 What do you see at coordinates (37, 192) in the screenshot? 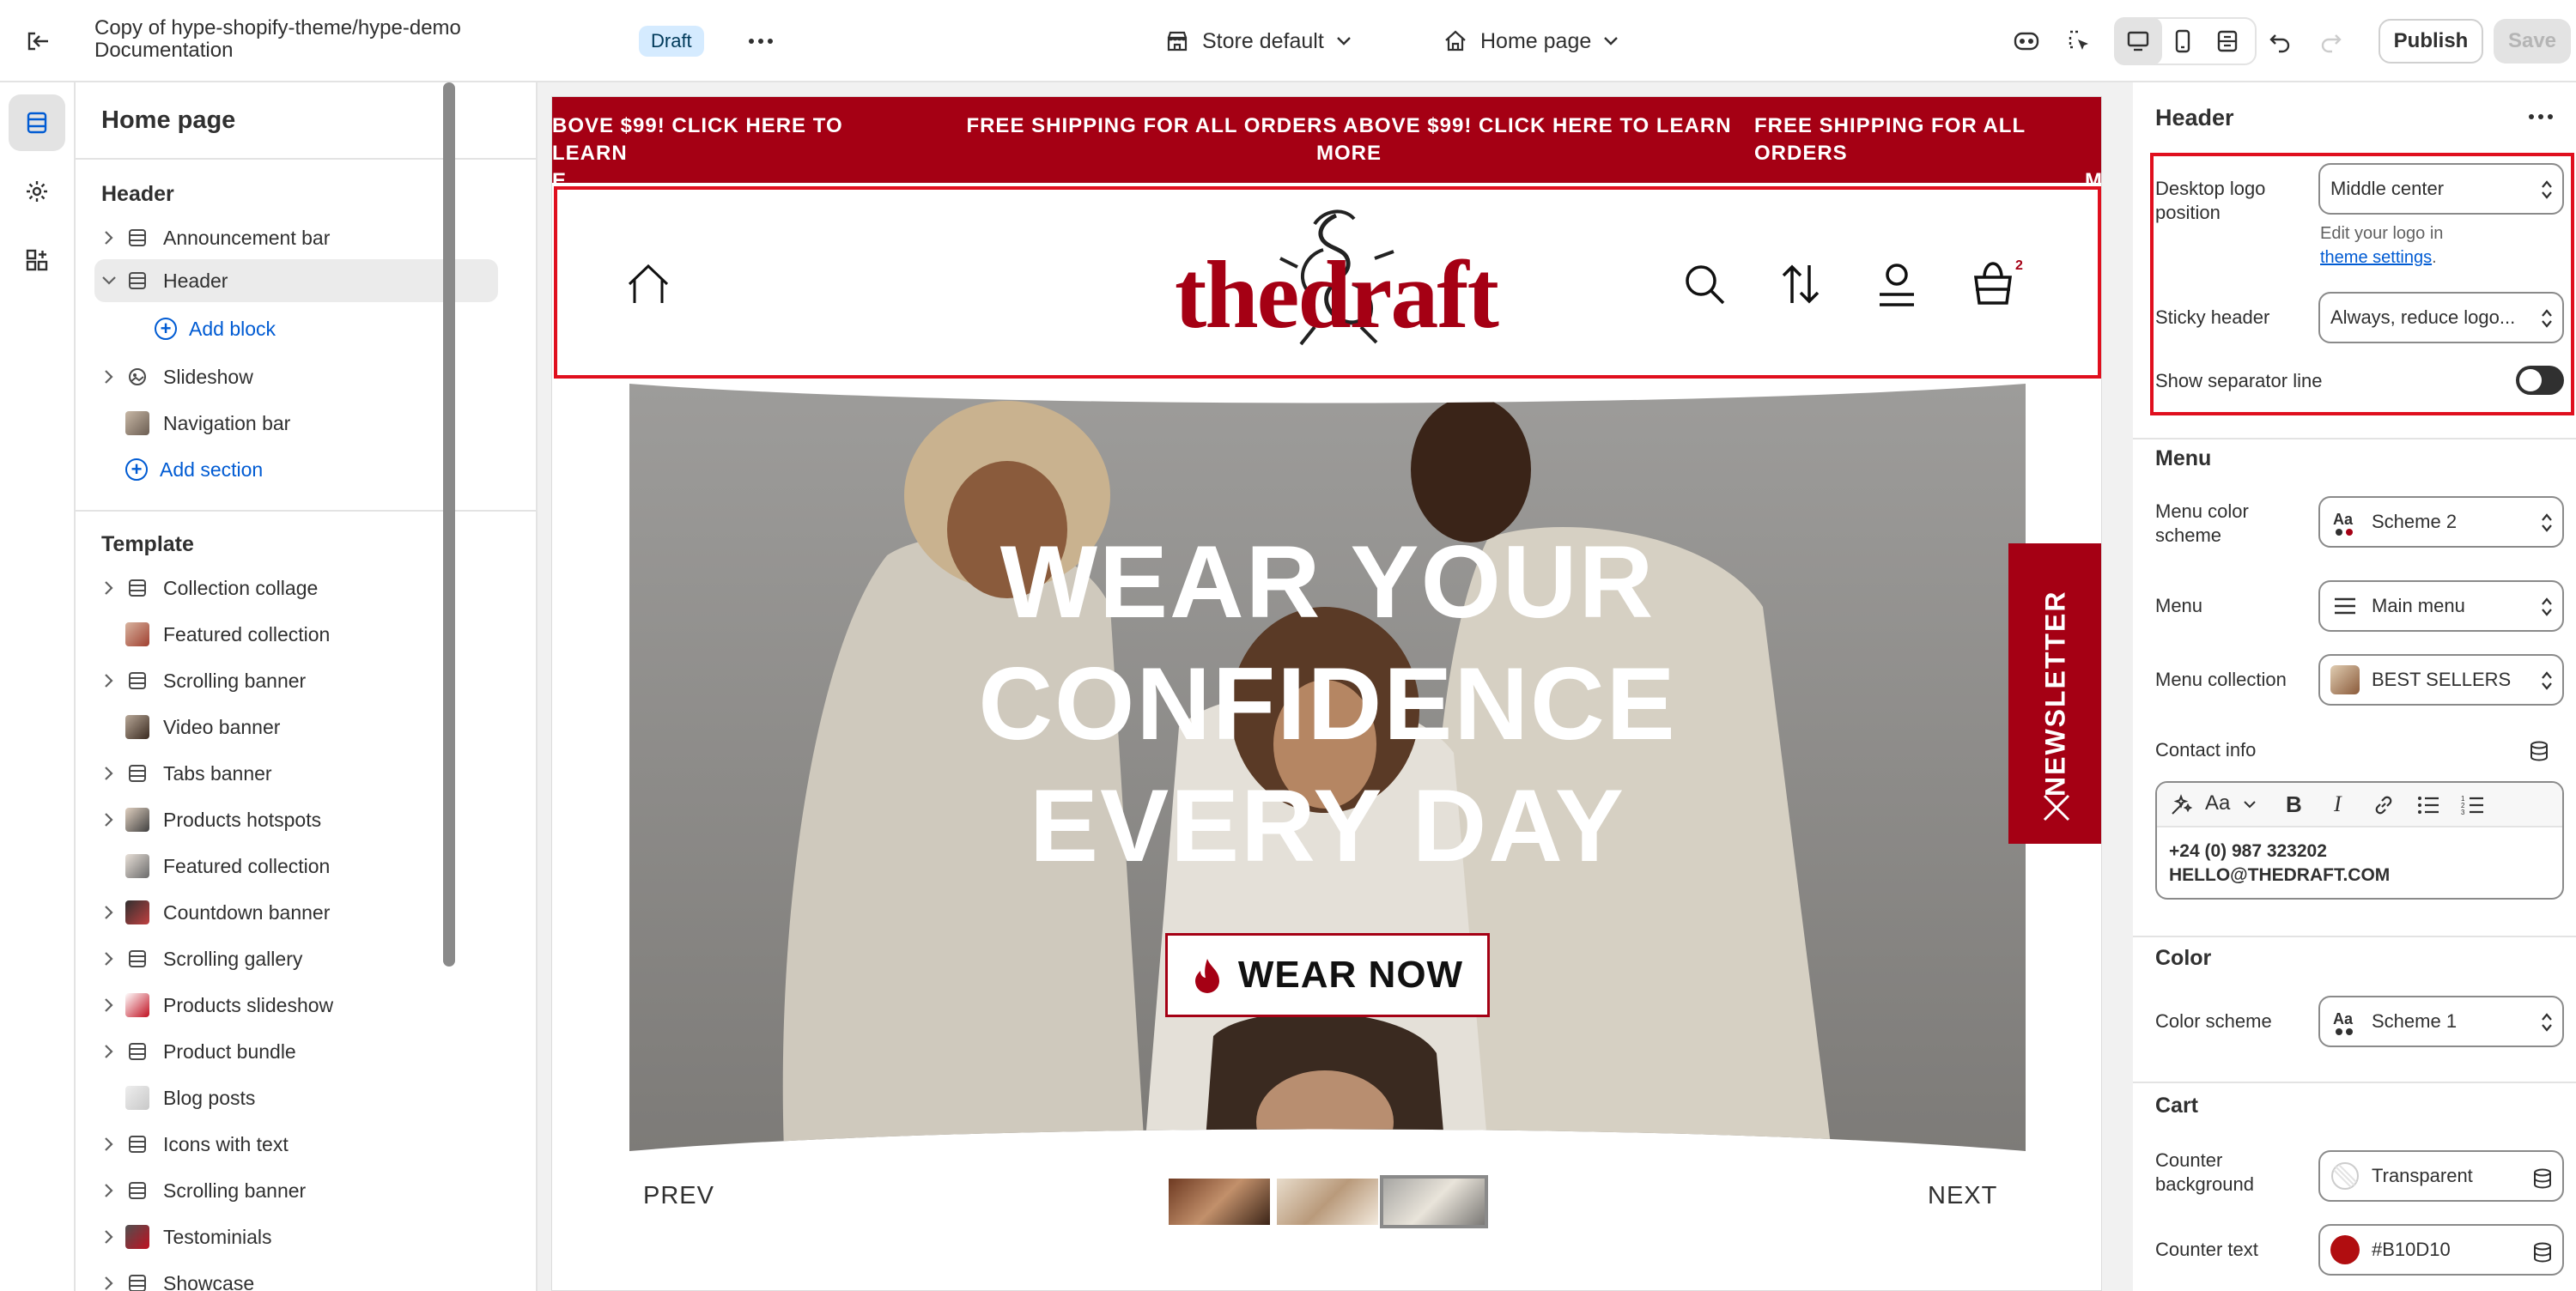
I see `theme-settings-icon` at bounding box center [37, 192].